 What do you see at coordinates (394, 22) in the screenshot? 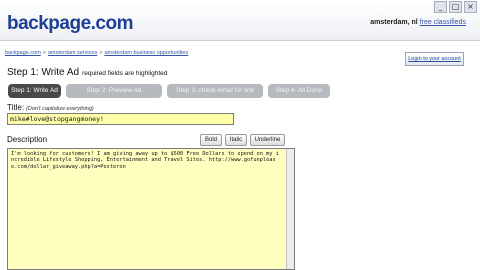
I see `location-city: amsterdam, nl` at bounding box center [394, 22].